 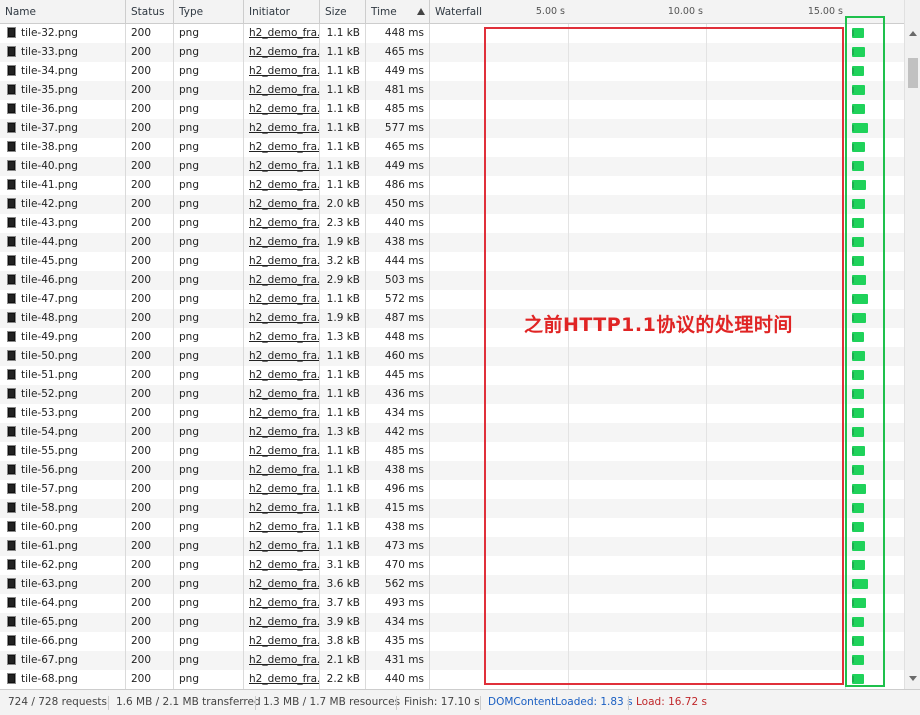 What do you see at coordinates (398, 527) in the screenshot?
I see `cell-time: 438 ms` at bounding box center [398, 527].